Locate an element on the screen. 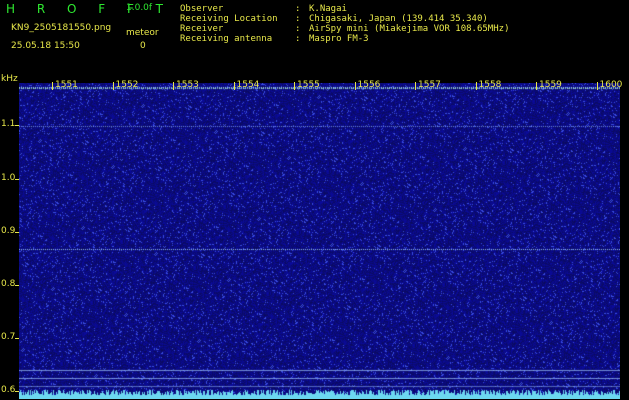  x-tick-label: 1554 is located at coordinates (248, 85).